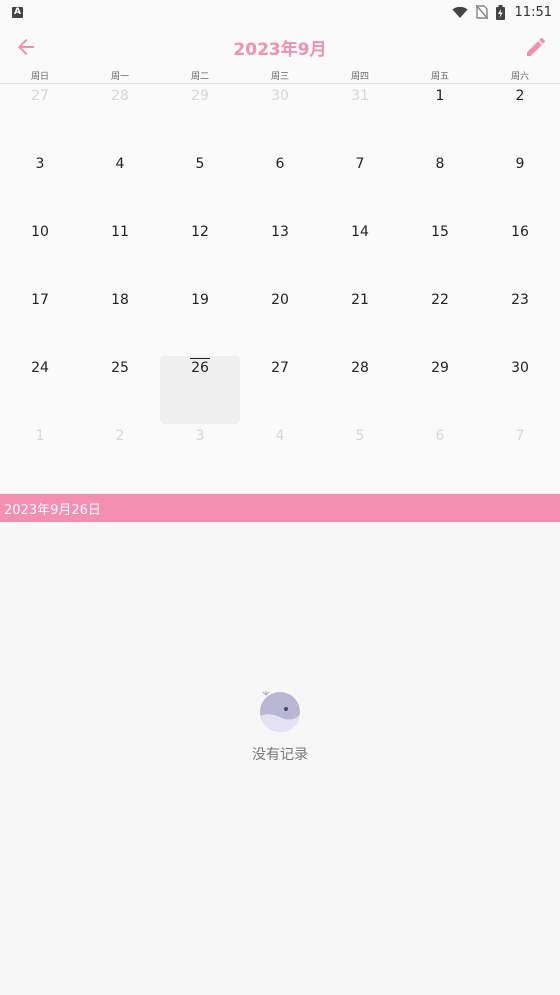 This screenshot has height=995, width=560. Describe the element at coordinates (119, 77) in the screenshot. I see `weekday-label: 周一` at that location.